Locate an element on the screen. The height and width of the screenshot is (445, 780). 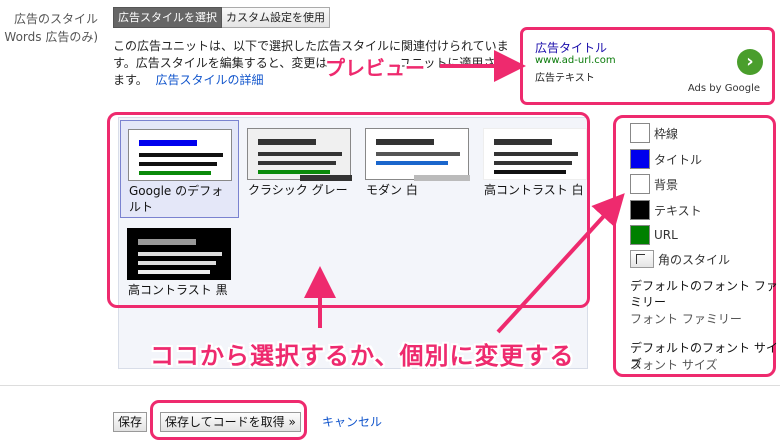
style-mode-tabs: 広告スタイルを選択 カスタム設定を使用 is located at coordinates (221, 17).